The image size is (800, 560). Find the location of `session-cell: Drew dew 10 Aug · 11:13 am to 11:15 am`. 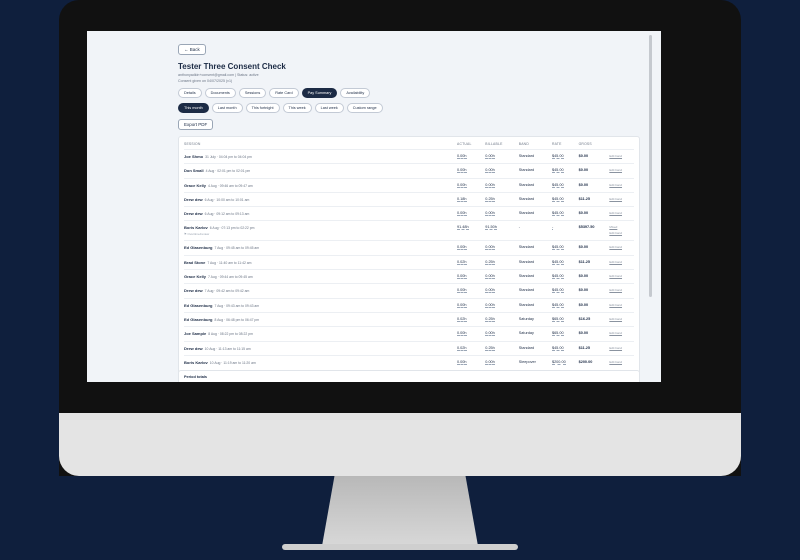

session-cell: Drew dew 10 Aug · 11:13 am to 11:15 am is located at coordinates (320, 348).